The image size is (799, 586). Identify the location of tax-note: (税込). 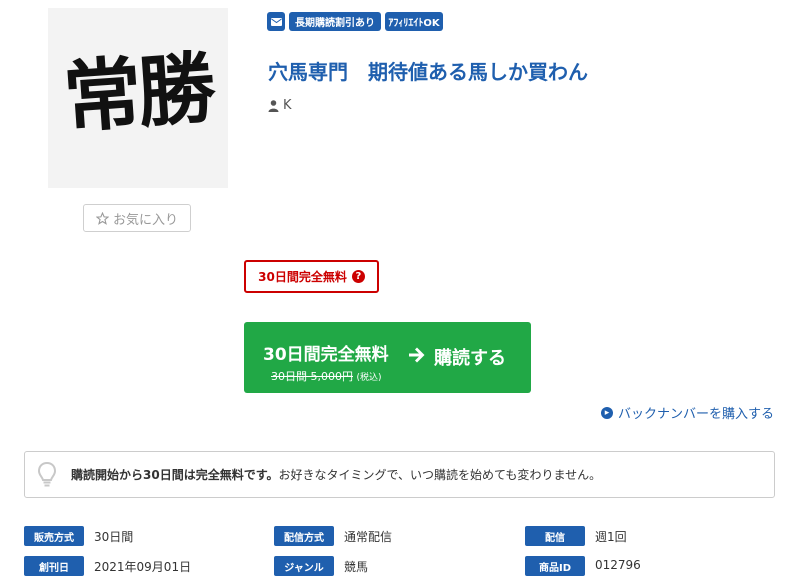
(369, 378).